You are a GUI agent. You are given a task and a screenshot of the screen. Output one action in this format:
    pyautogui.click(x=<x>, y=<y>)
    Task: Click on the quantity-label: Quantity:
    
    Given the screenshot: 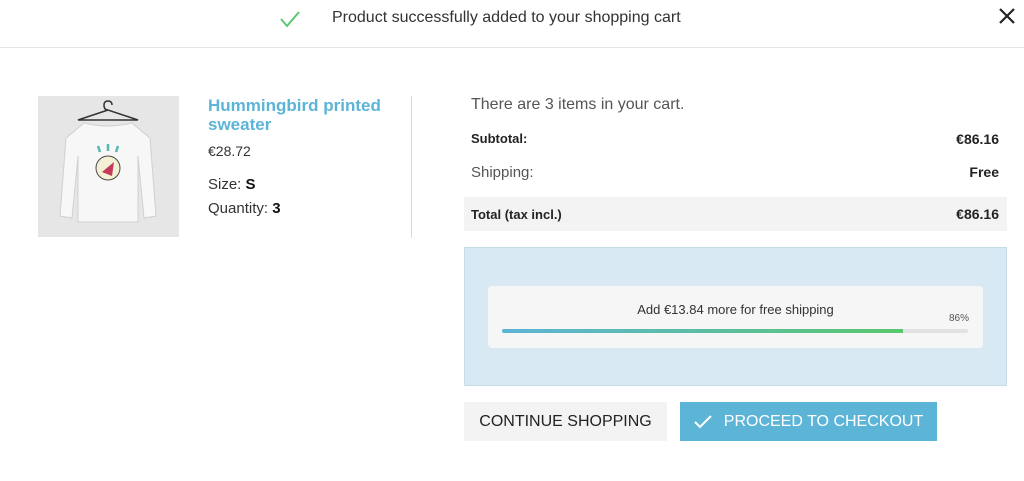 What is the action you would take?
    pyautogui.click(x=238, y=208)
    